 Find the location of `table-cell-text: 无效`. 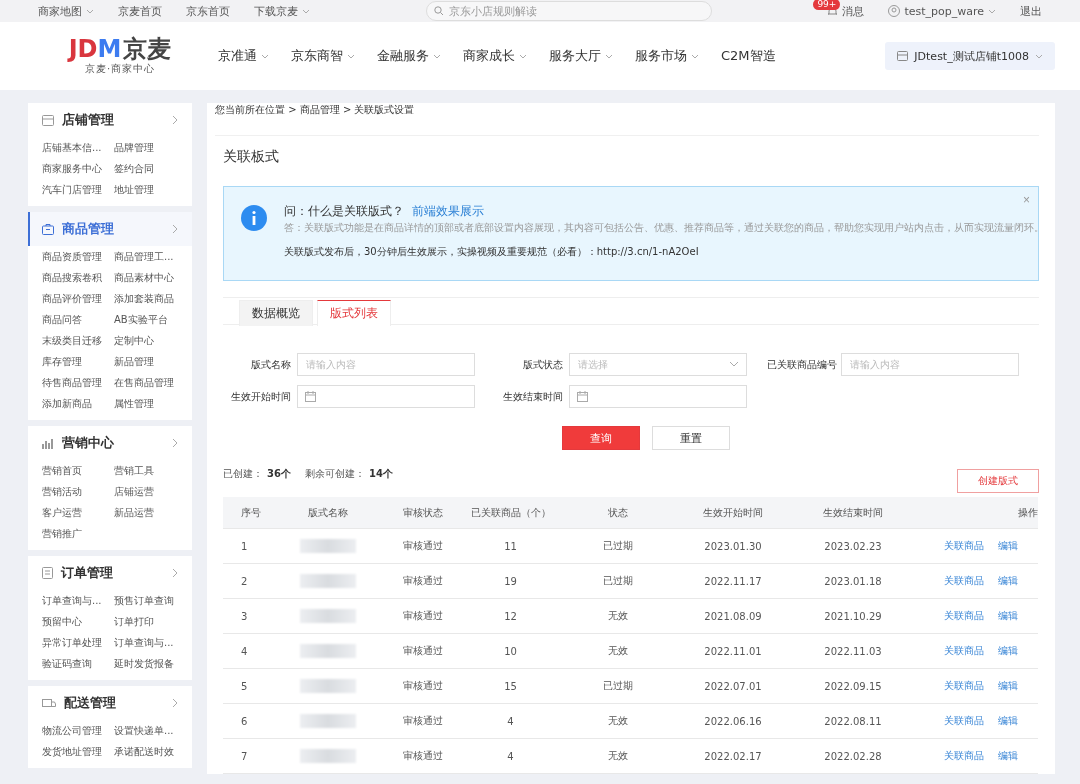

table-cell-text: 无效 is located at coordinates (618, 756).